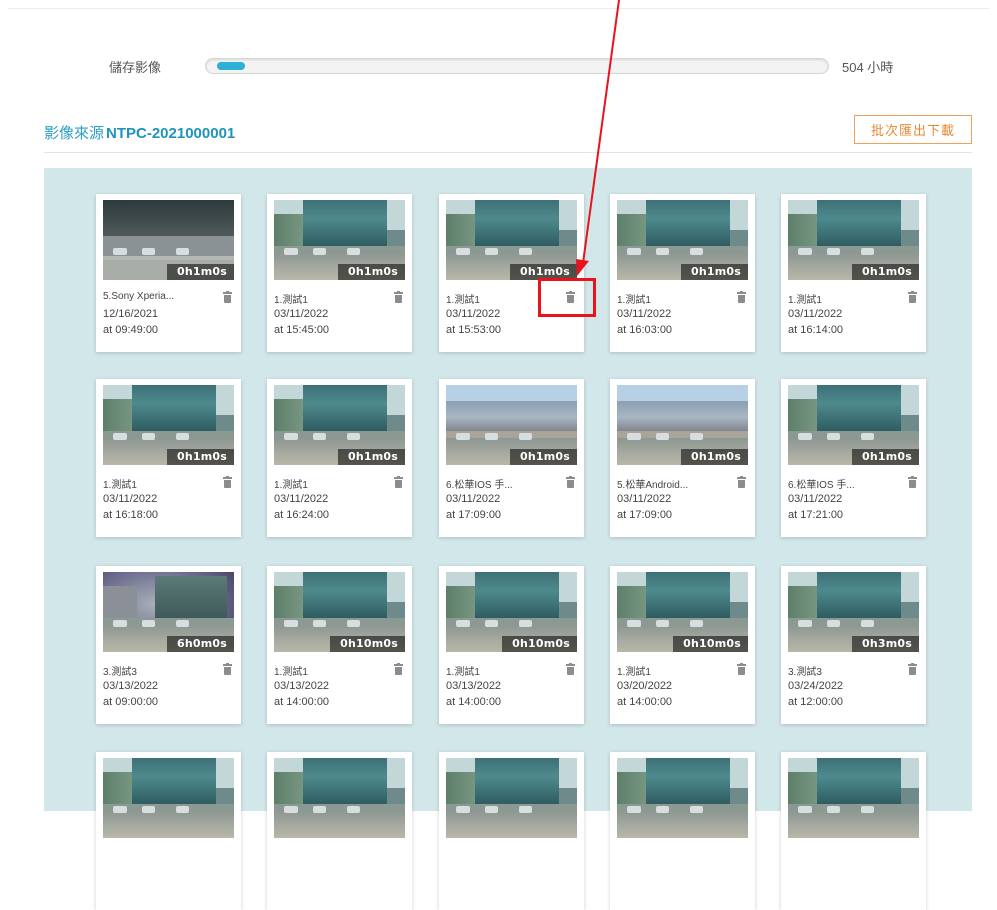 This screenshot has width=997, height=910. What do you see at coordinates (567, 297) in the screenshot?
I see `highlight-annotation-box` at bounding box center [567, 297].